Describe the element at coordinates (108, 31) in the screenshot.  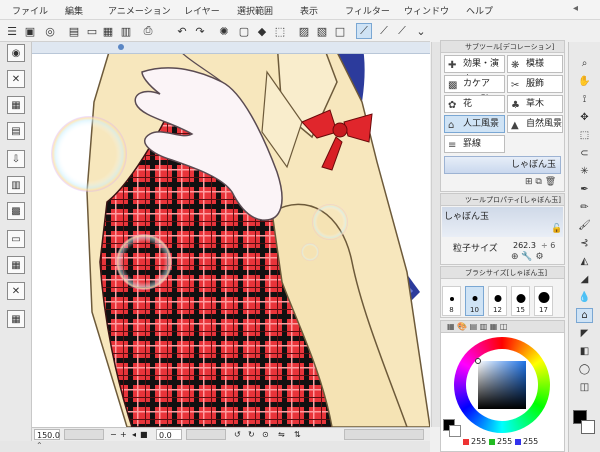
I see `save-icon: ▦` at that location.